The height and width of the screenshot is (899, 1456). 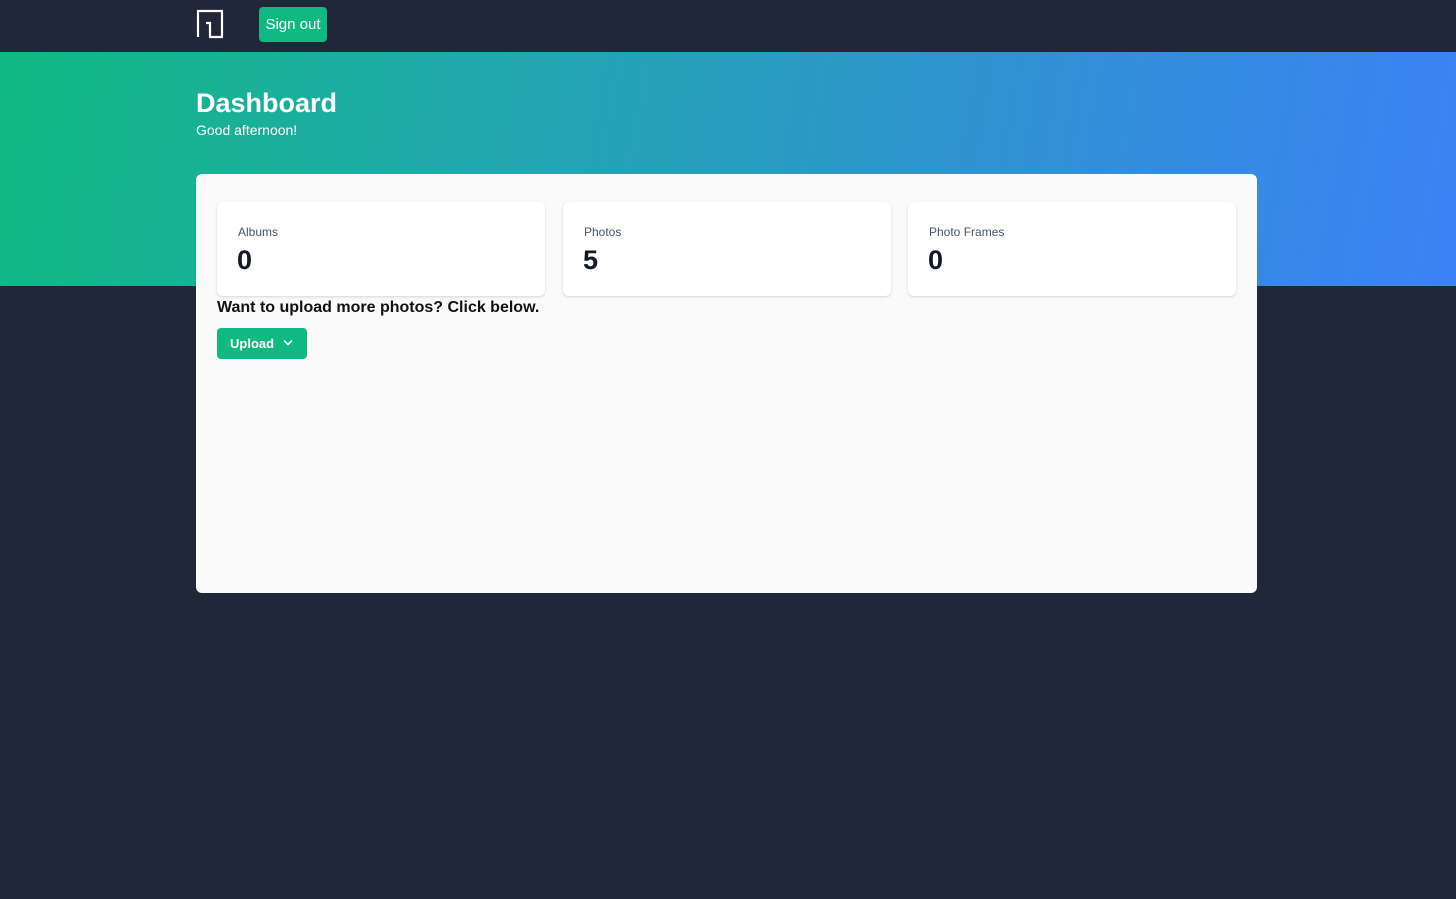 I want to click on greeting-text: Good afternoon!, so click(x=247, y=130).